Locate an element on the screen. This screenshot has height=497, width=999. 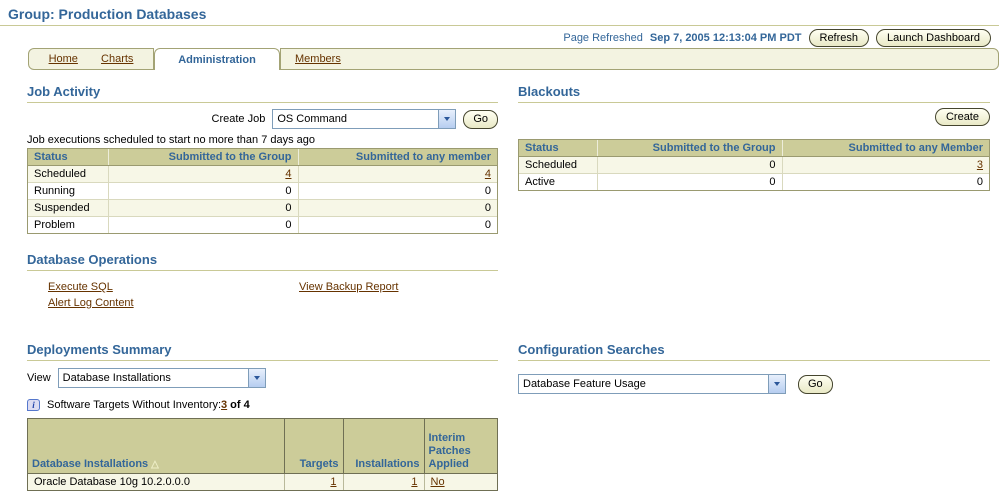
tab-administration-label: Administration is located at coordinates (217, 59).